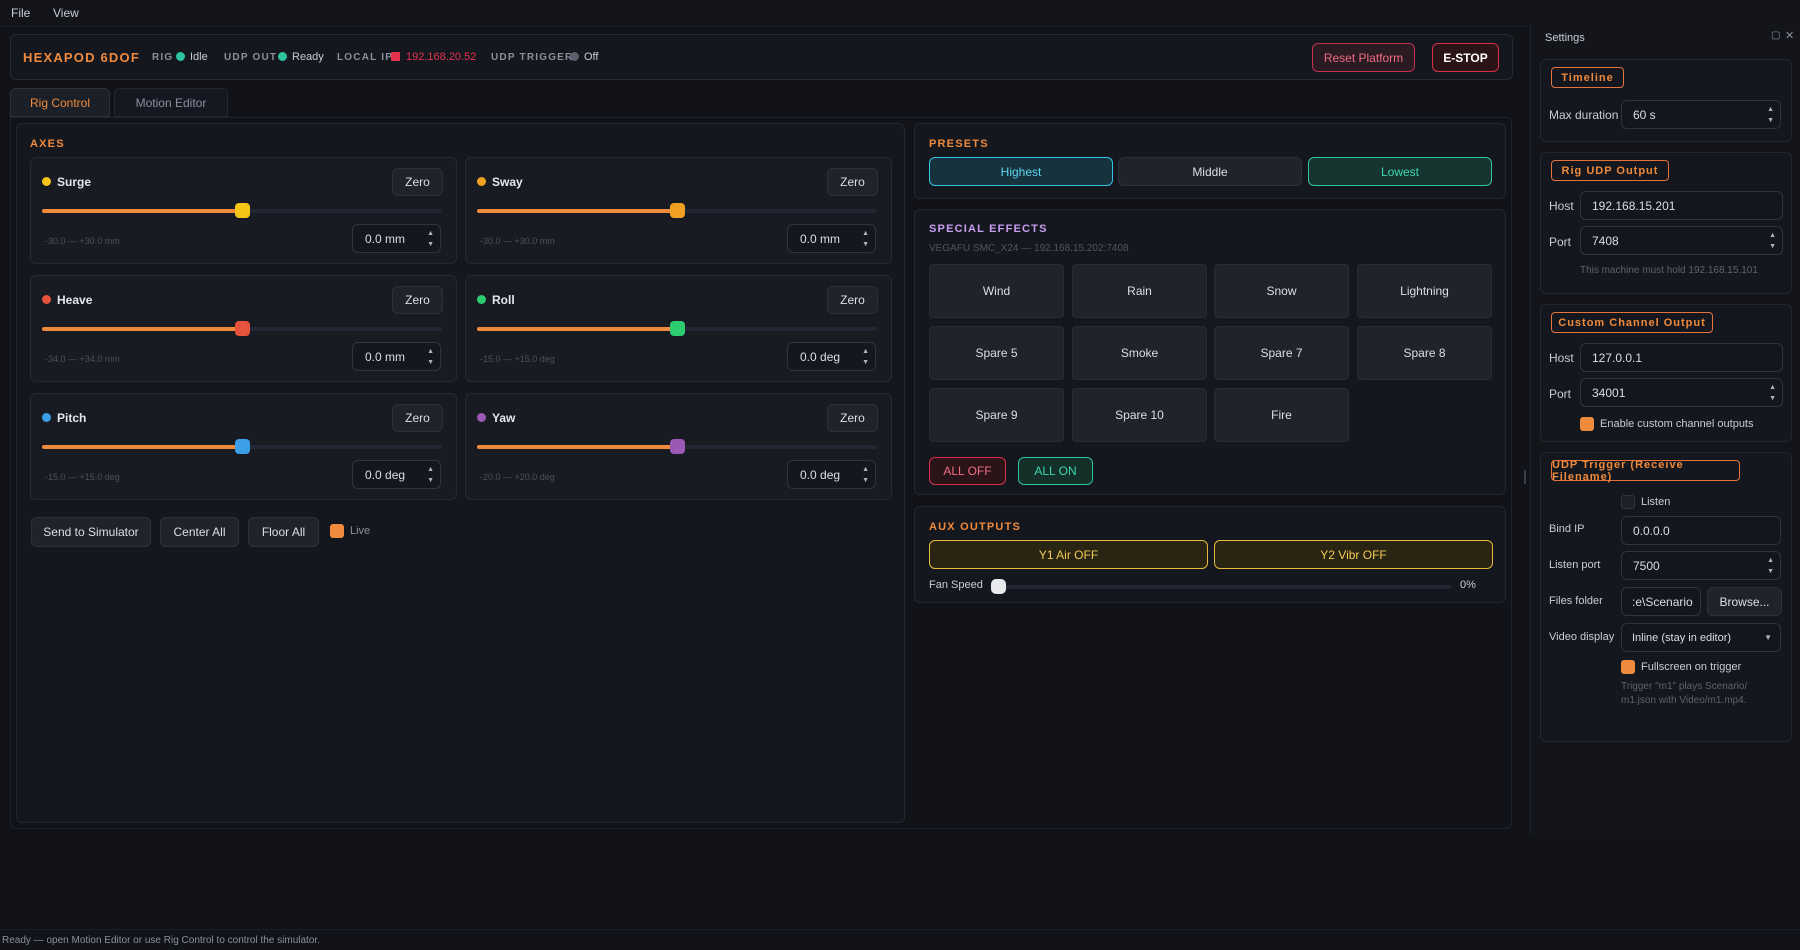 The height and width of the screenshot is (950, 1800). I want to click on listen-port-spinbox: 7500 ▲ ▼, so click(1701, 565).